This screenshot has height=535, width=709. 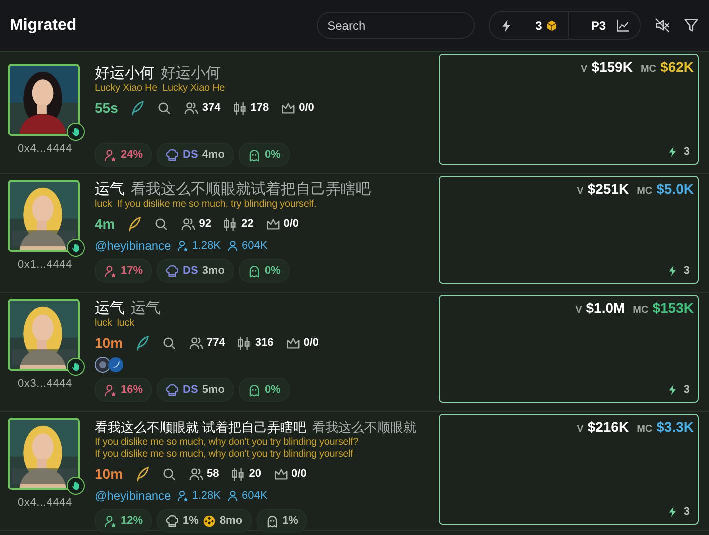 I want to click on token-subtitle-alt: Lucky Xiao He, so click(x=194, y=89).